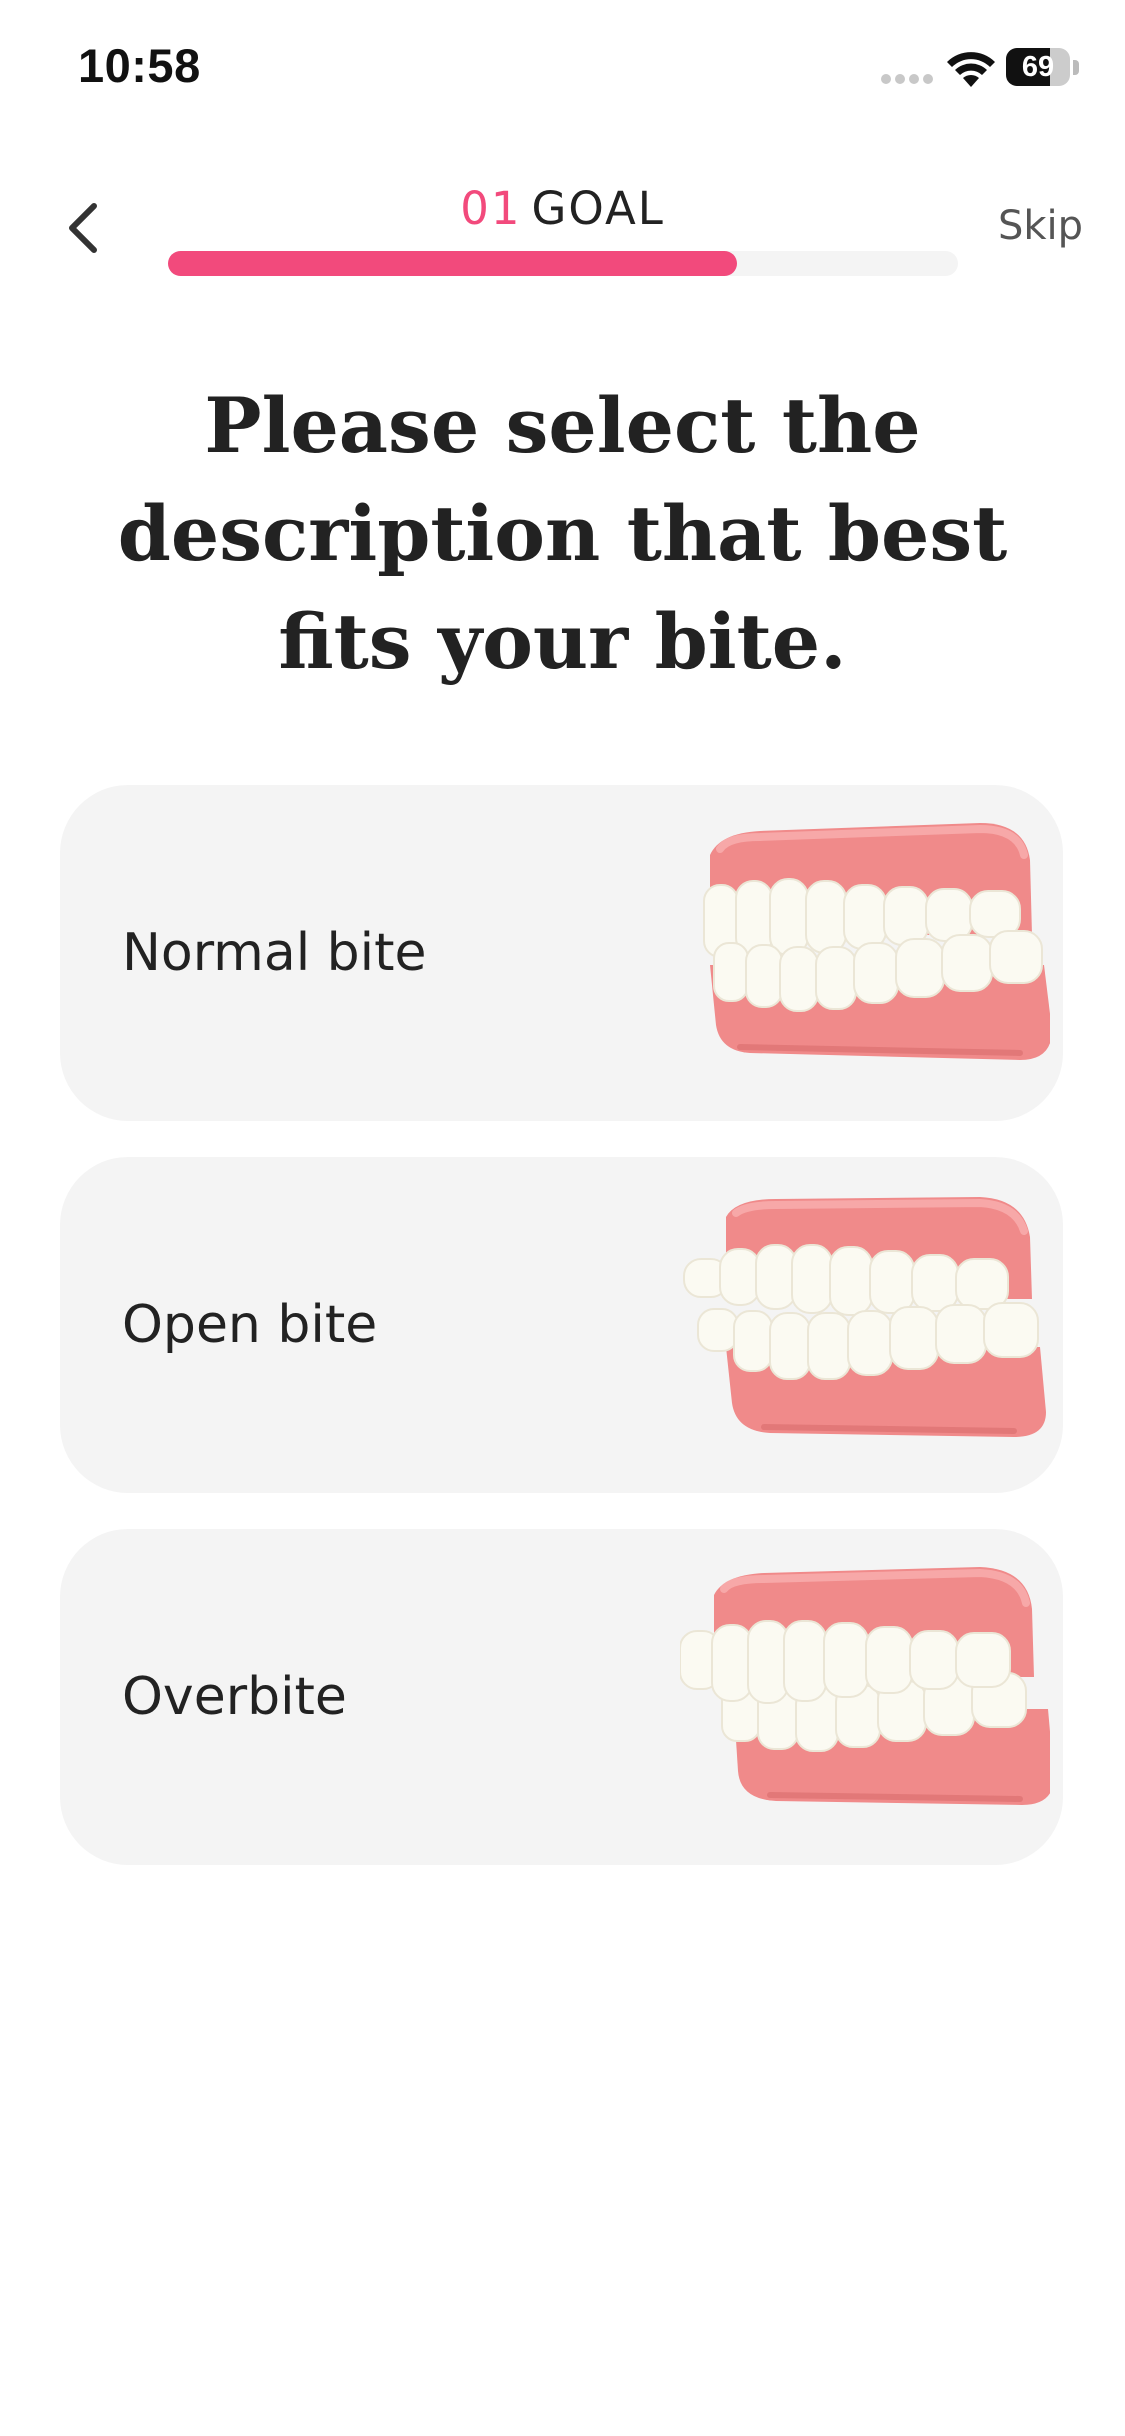  I want to click on step-number: 01, so click(491, 208).